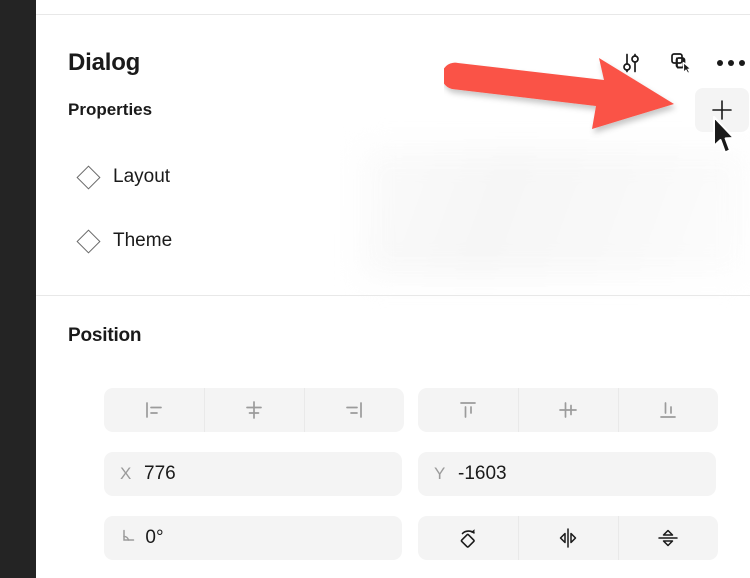  I want to click on align-horizontal-center-icon, so click(254, 410).